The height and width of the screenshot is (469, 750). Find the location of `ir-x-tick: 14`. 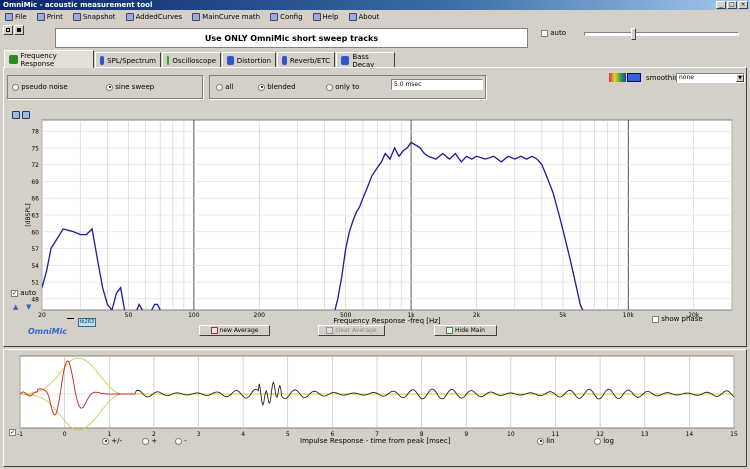

ir-x-tick: 14 is located at coordinates (690, 434).